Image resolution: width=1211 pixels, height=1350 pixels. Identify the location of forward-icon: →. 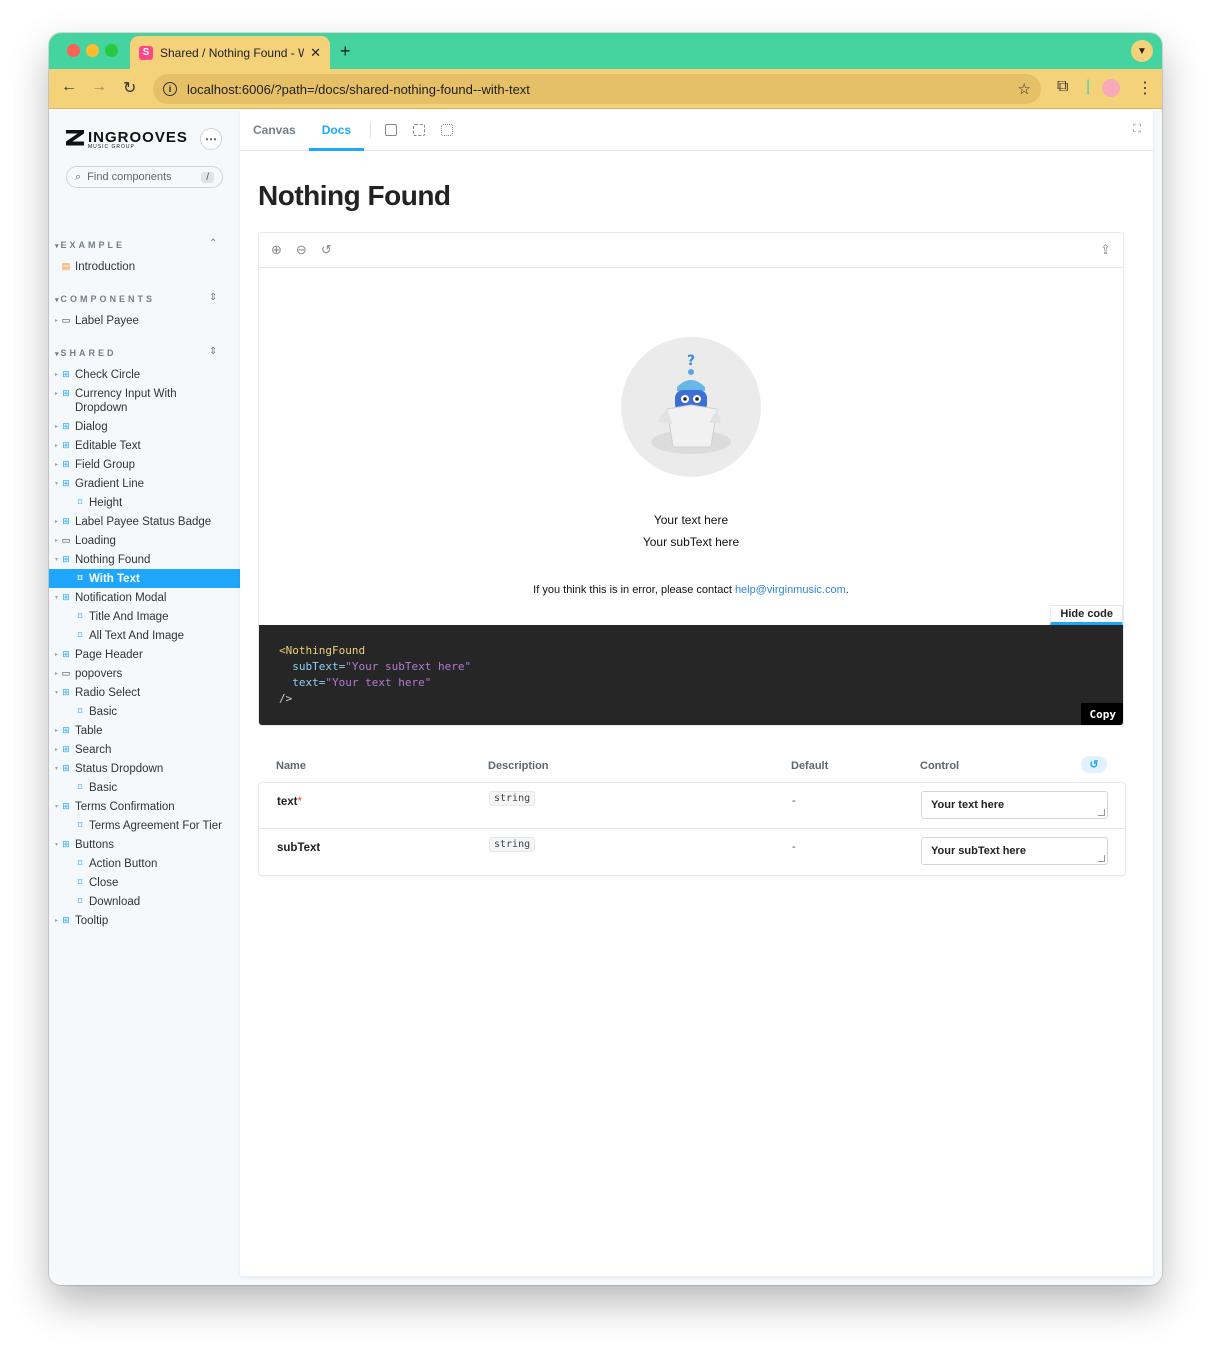
(99, 87).